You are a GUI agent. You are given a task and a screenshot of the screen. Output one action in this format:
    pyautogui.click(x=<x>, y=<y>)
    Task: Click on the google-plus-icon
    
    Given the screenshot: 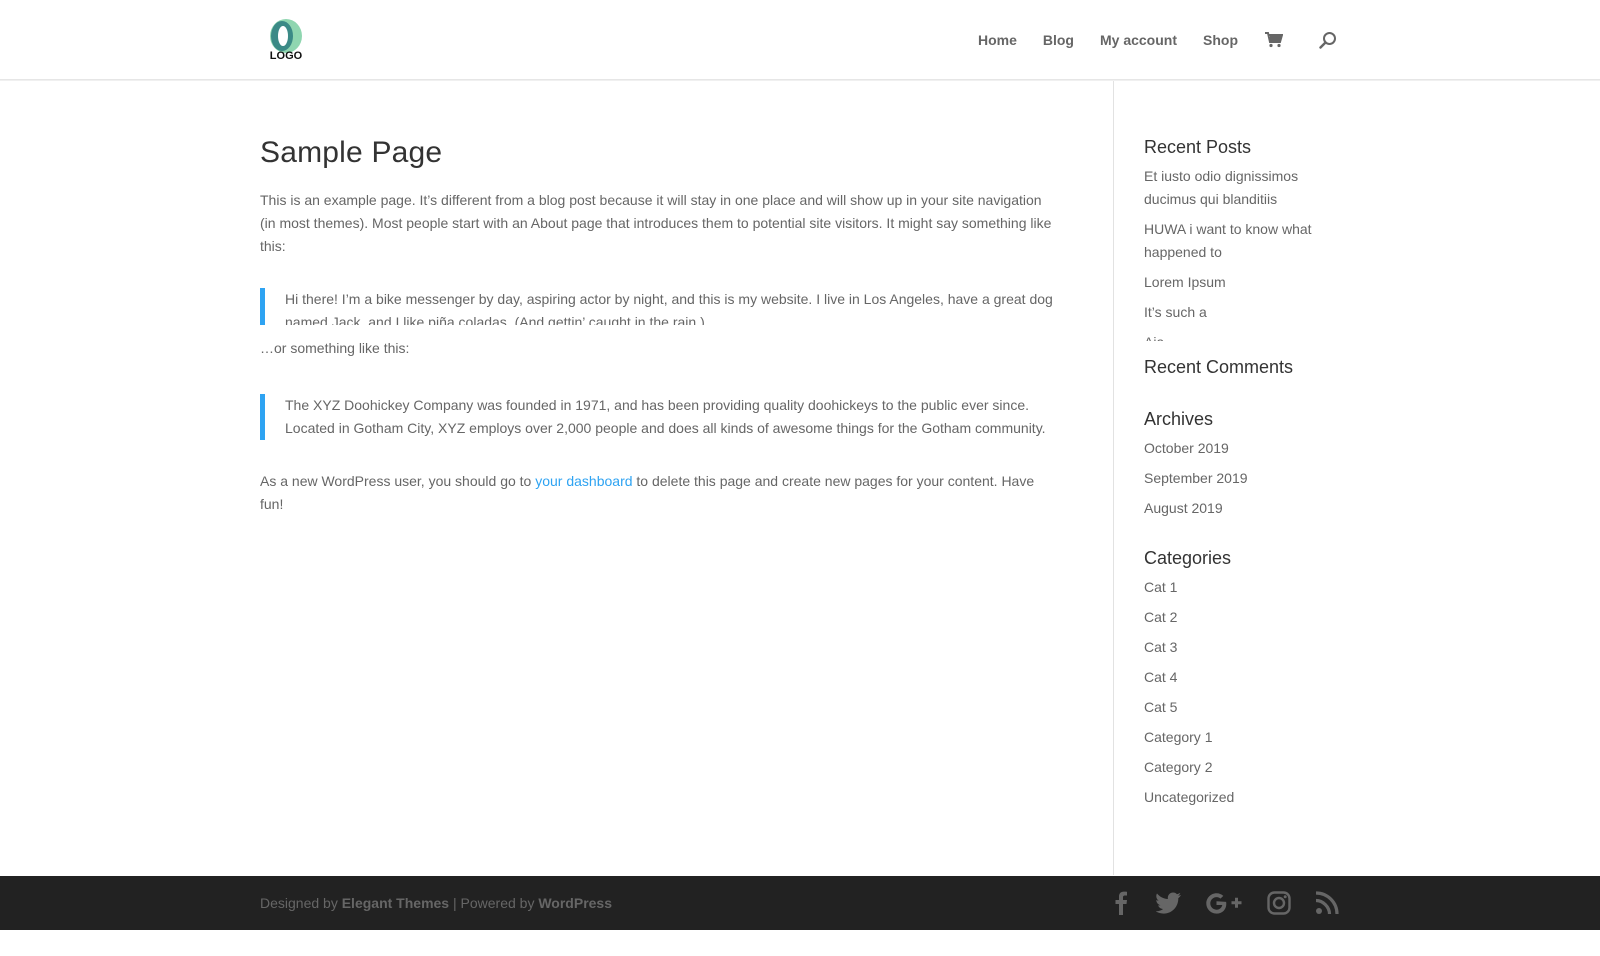 What is the action you would take?
    pyautogui.click(x=1224, y=903)
    